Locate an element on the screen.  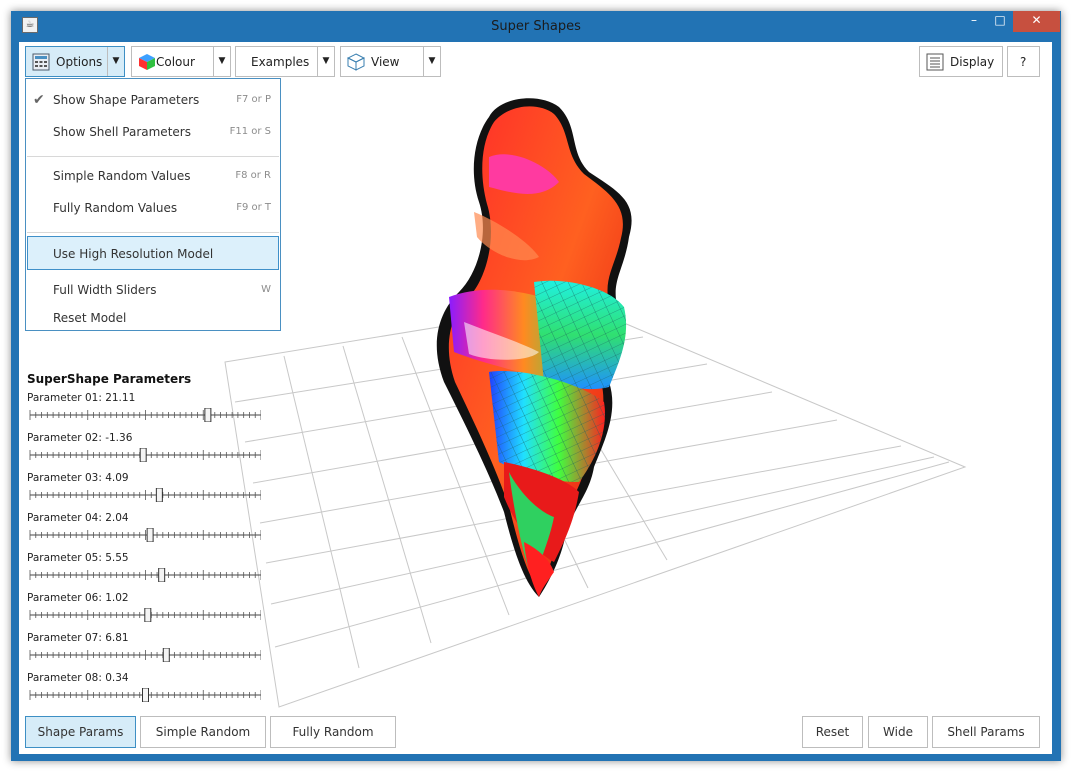
menu-item-simple-random-values: Simple Random Values F8 or R is located at coordinates (153, 175).